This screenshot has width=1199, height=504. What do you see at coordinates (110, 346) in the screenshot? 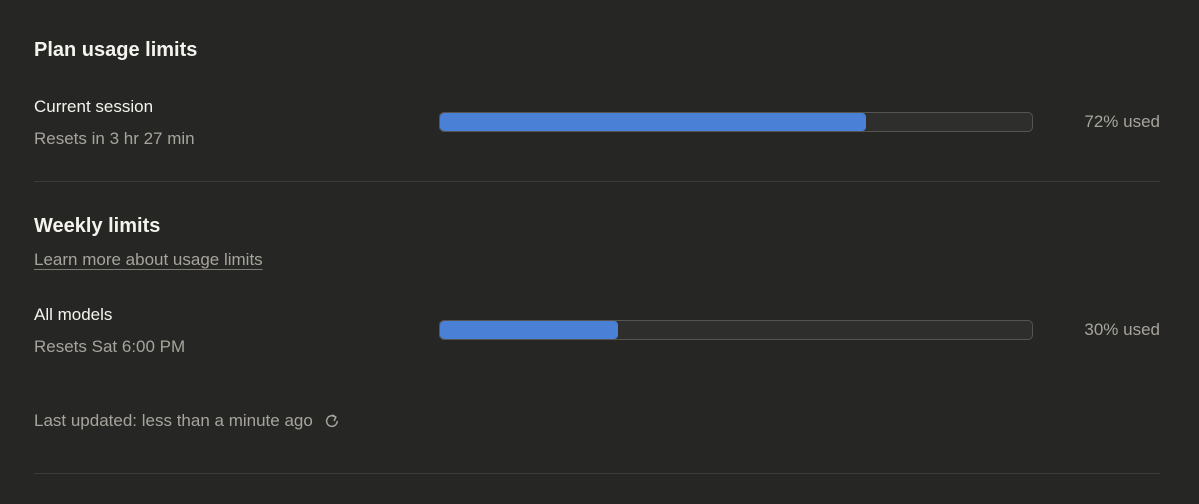
I see `all-models-reset: Resets Sat 6:00 PM` at bounding box center [110, 346].